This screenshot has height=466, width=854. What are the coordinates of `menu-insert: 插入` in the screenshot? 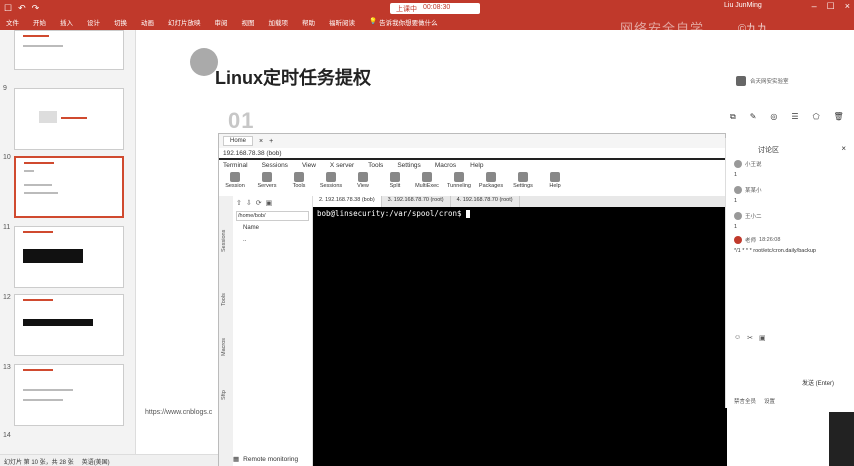 It's located at (66, 22).